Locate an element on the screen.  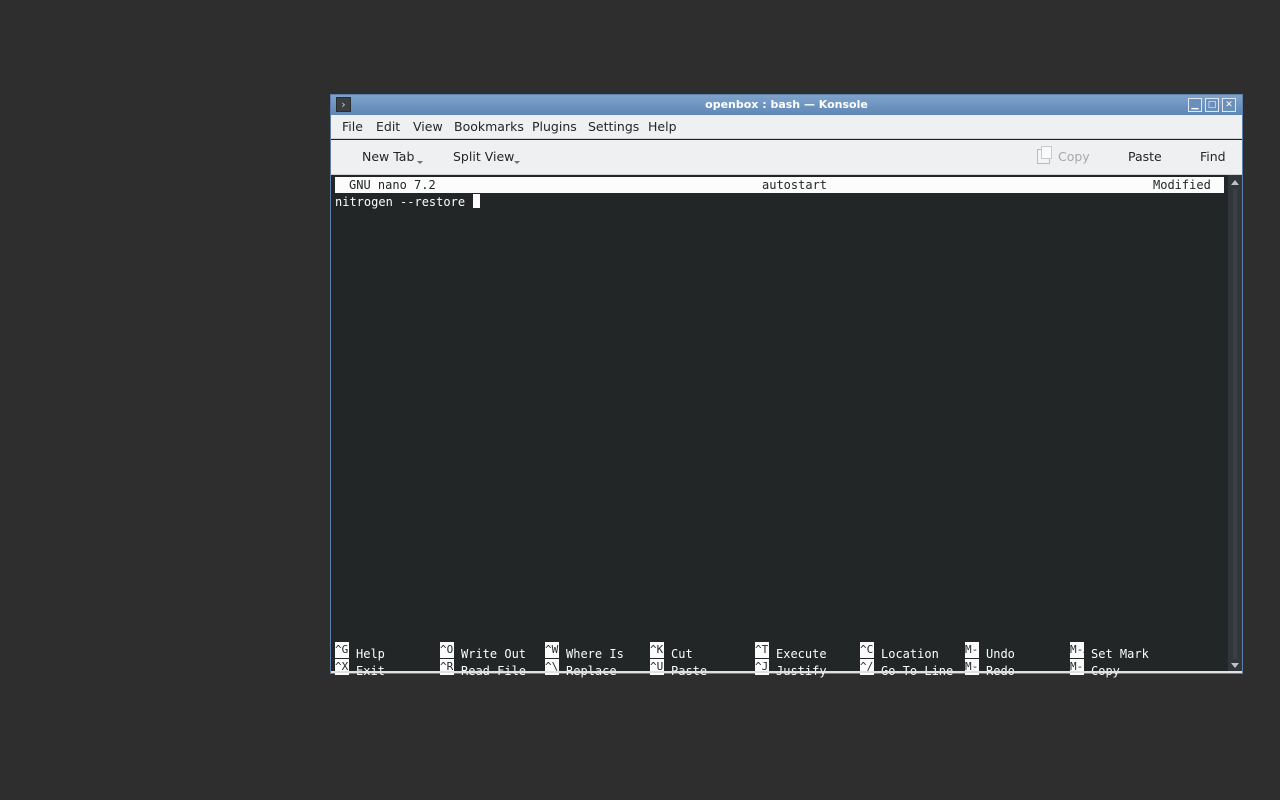
menu-help: Help is located at coordinates (662, 126).